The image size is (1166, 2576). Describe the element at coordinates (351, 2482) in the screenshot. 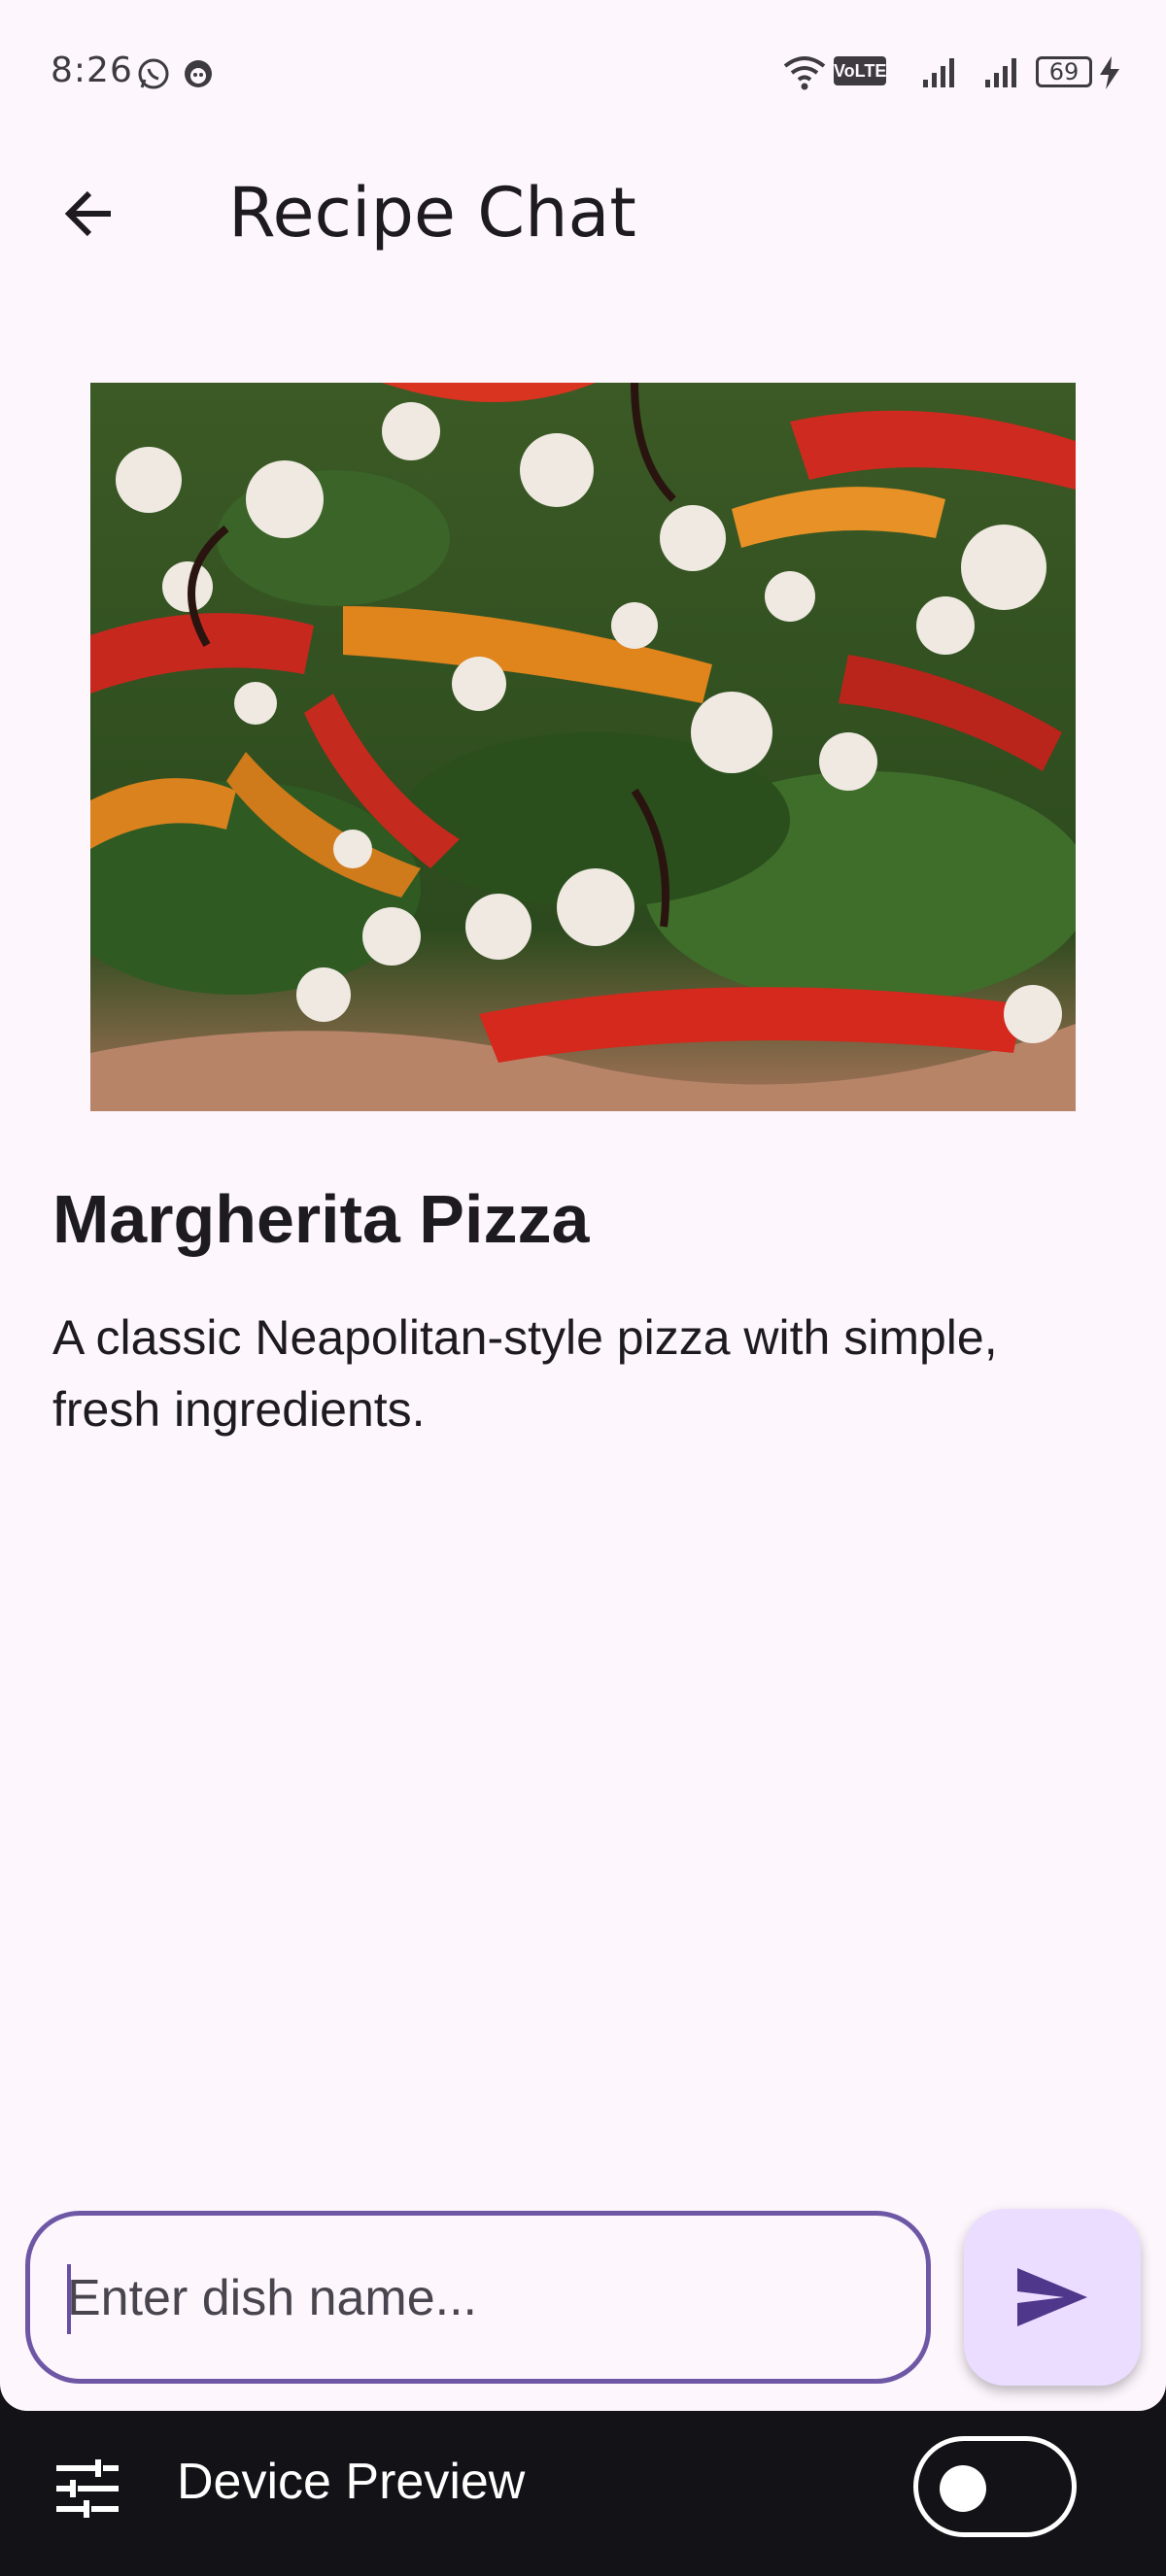

I see `device-preview-label: Device Preview` at that location.